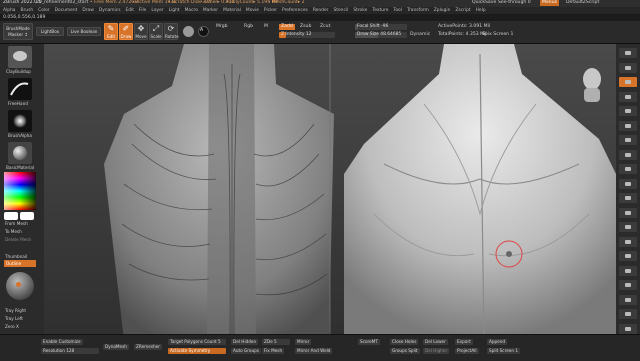  What do you see at coordinates (321, 10) in the screenshot?
I see `menu-item-render: Render` at bounding box center [321, 10].